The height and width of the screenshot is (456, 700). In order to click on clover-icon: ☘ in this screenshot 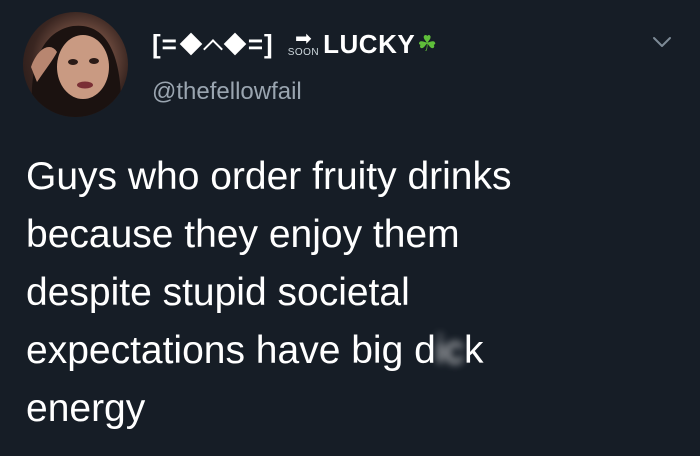, I will do `click(427, 43)`.